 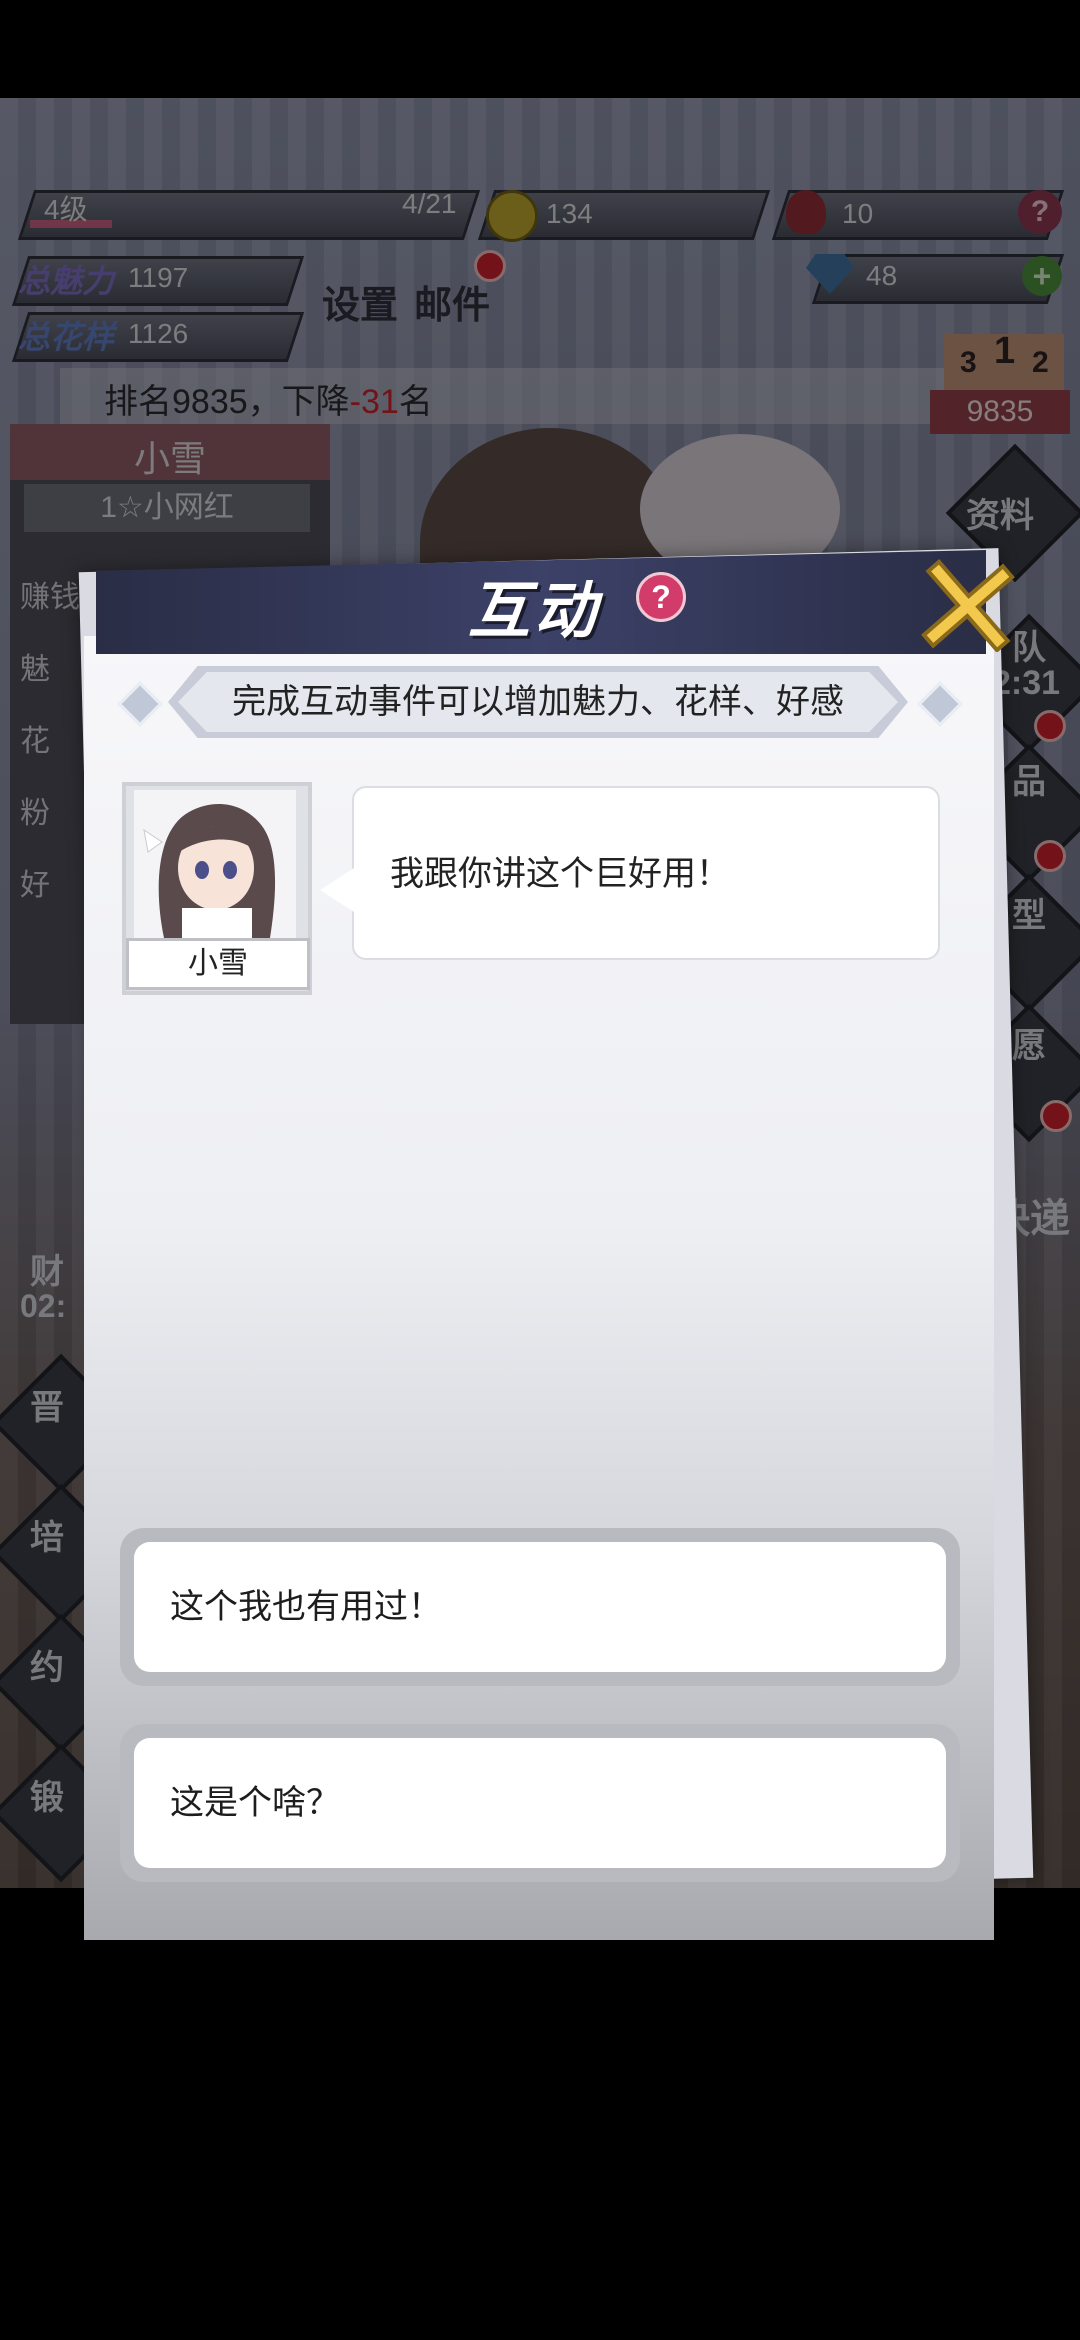 What do you see at coordinates (661, 597) in the screenshot?
I see `help-icon: ?` at bounding box center [661, 597].